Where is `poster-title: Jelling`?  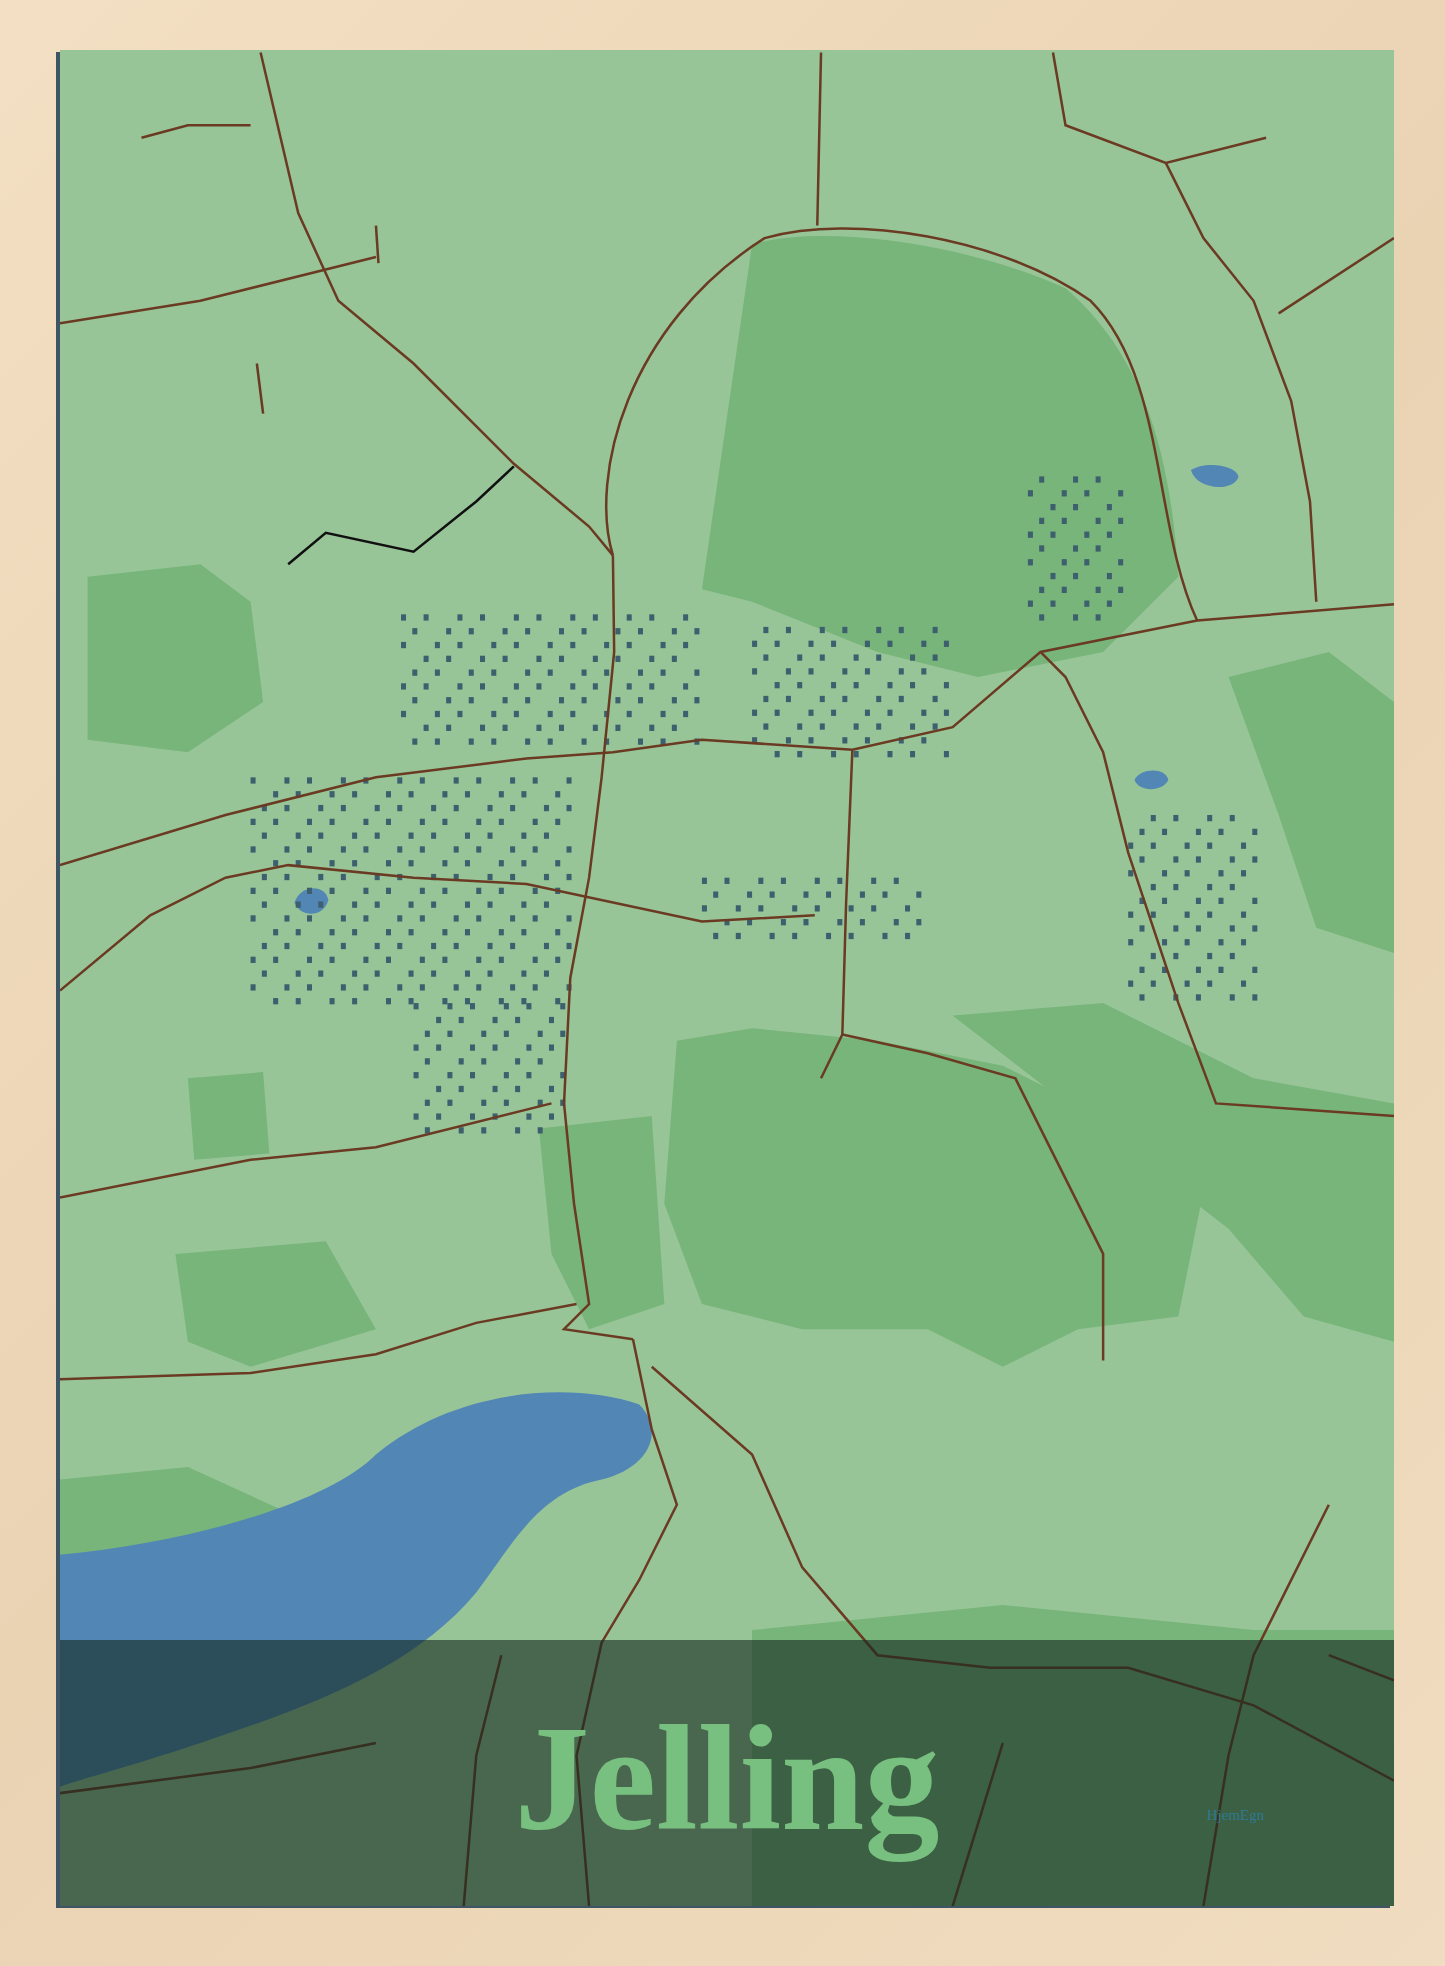 poster-title: Jelling is located at coordinates (727, 1778).